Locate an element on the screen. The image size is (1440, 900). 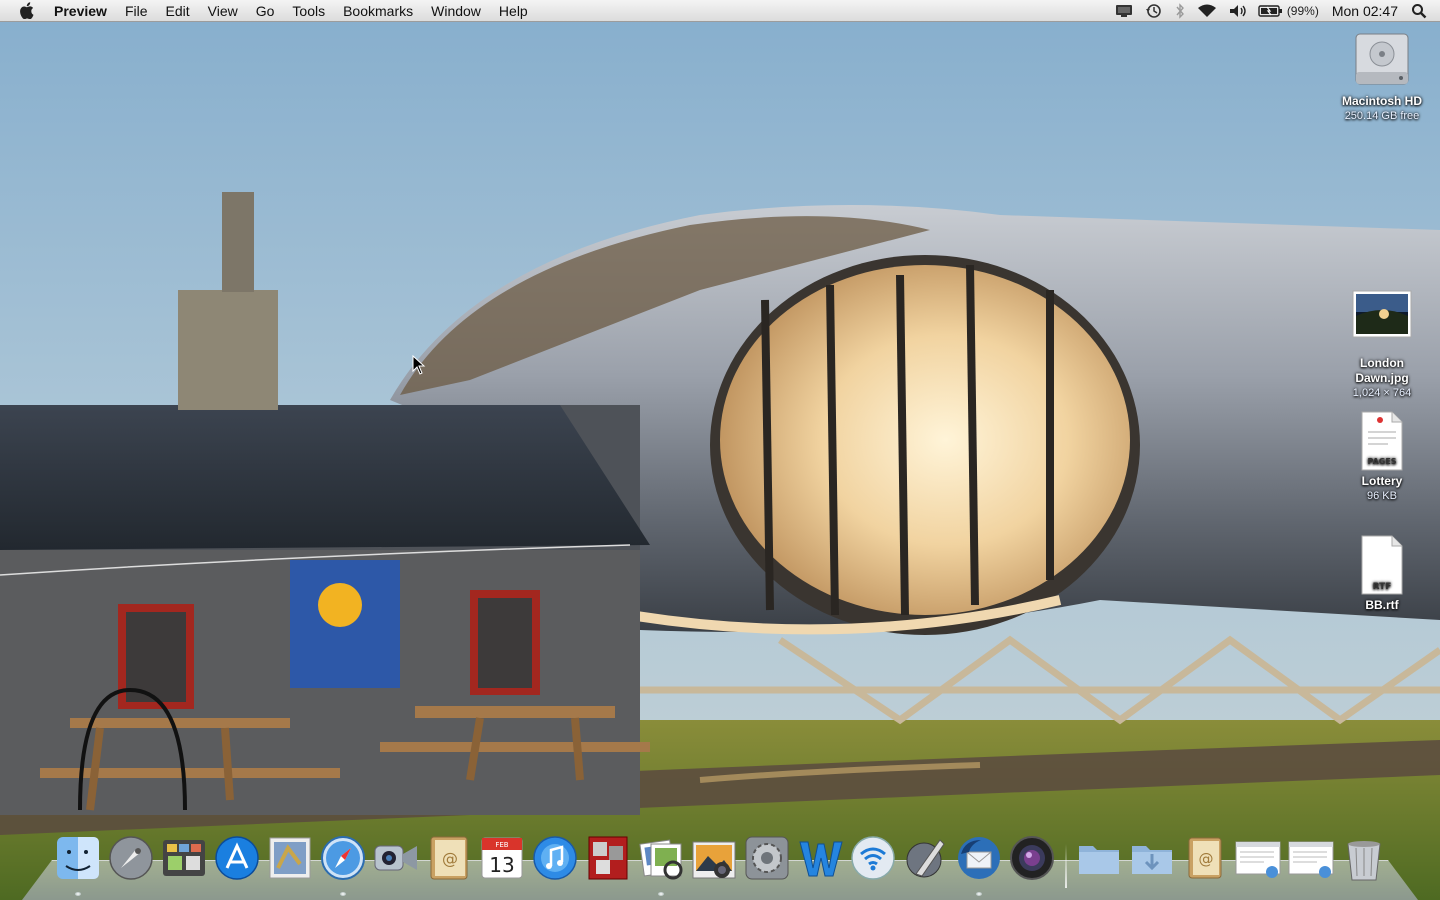
safari-icon is located at coordinates (343, 858).